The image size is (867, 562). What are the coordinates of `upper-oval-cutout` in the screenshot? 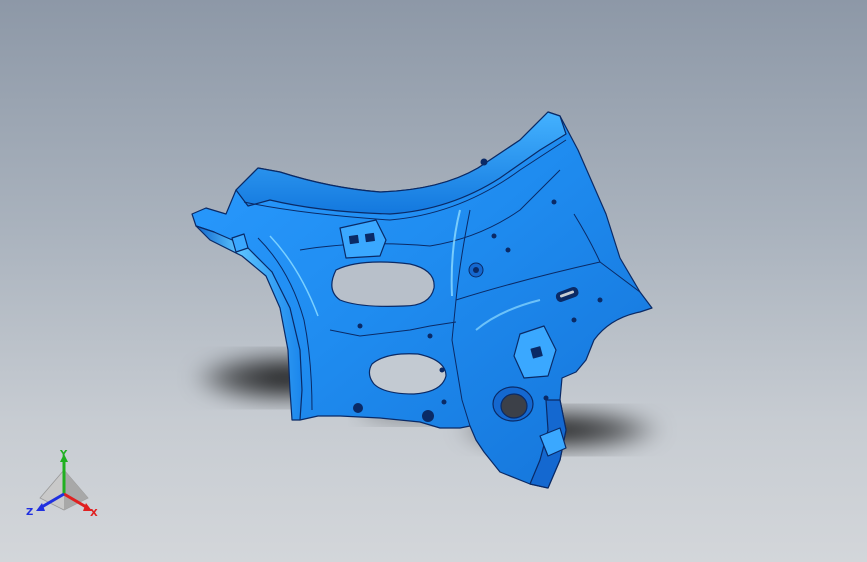 It's located at (383, 284).